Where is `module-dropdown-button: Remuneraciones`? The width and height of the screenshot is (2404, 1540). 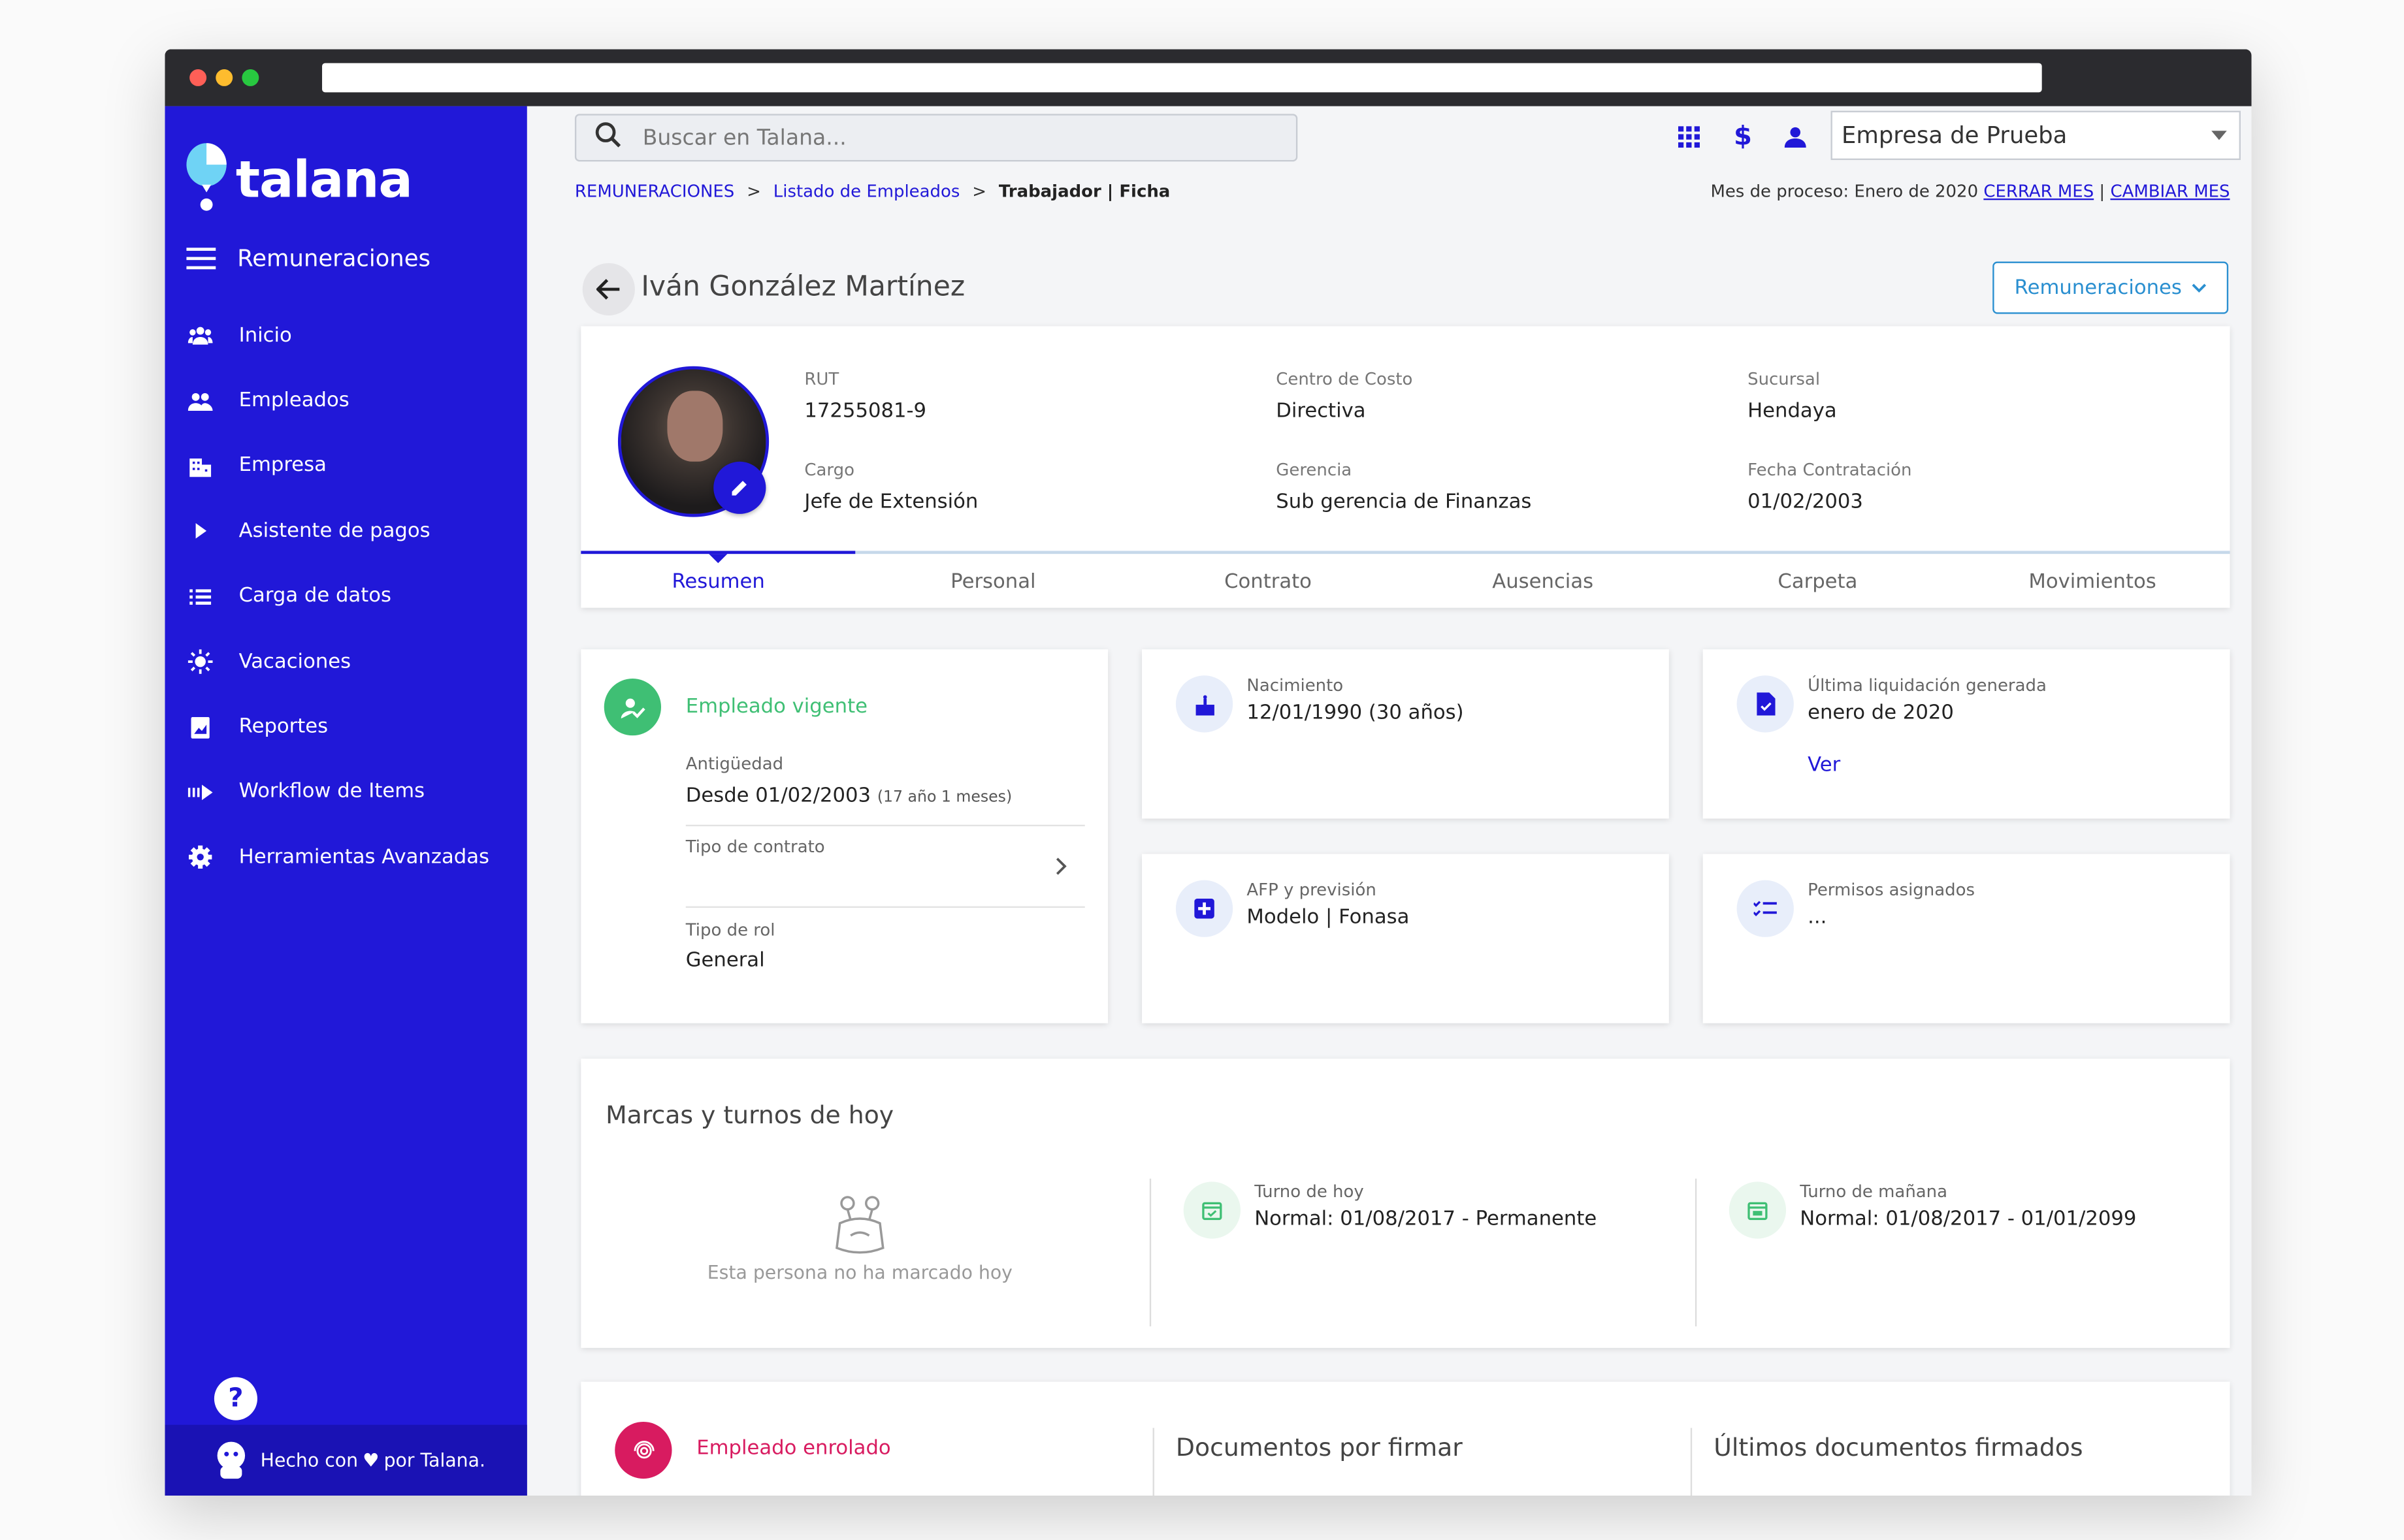 module-dropdown-button: Remuneraciones is located at coordinates (2110, 287).